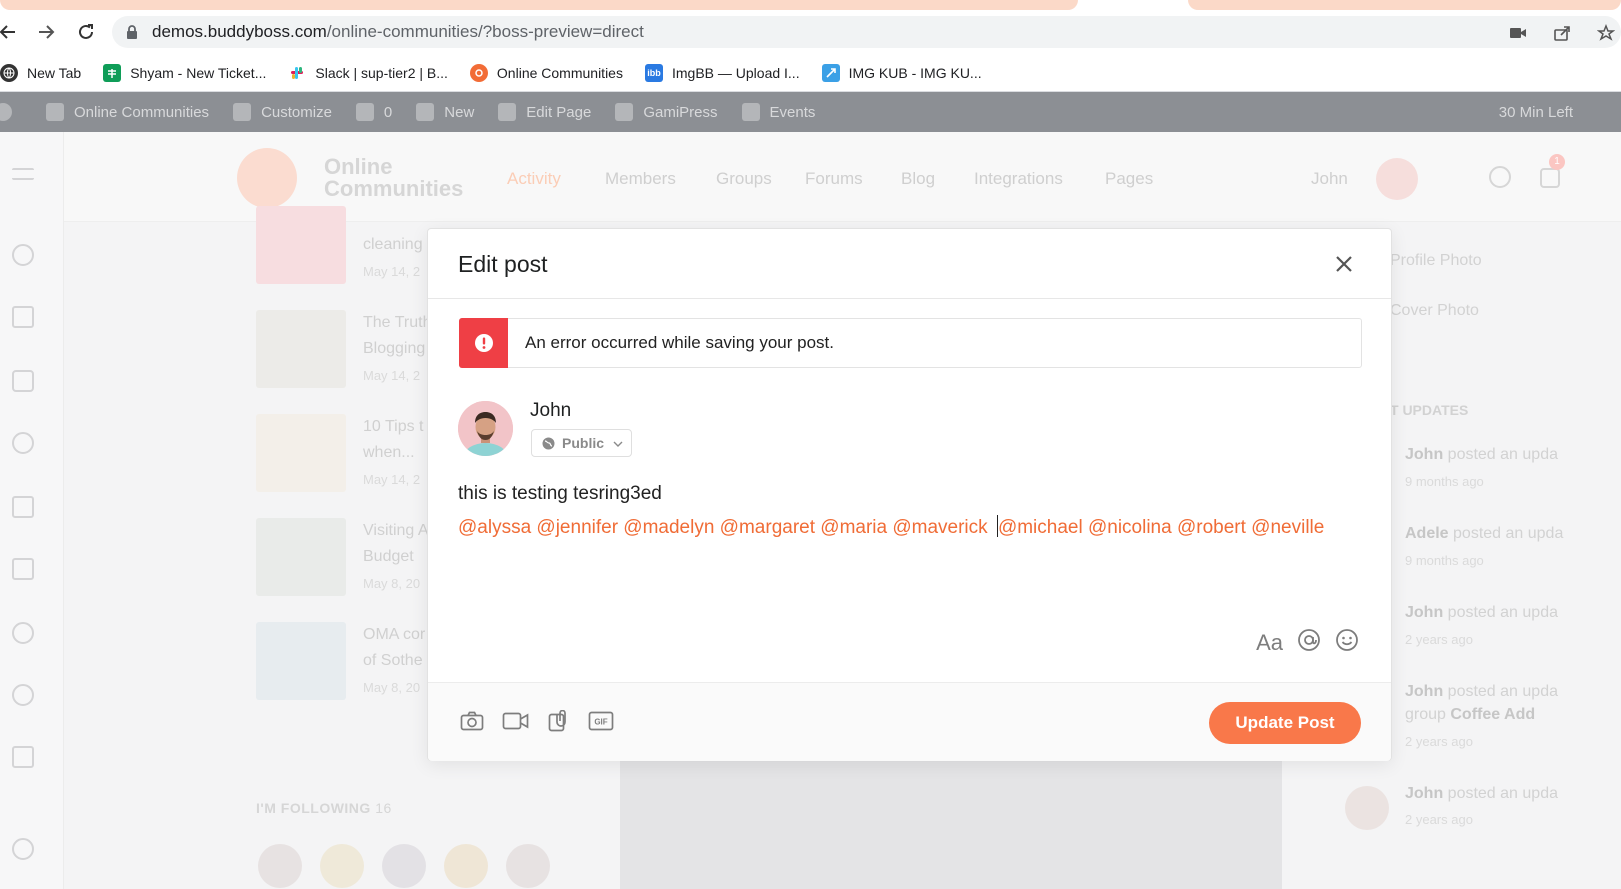  What do you see at coordinates (23, 757) in the screenshot?
I see `courses-icon` at bounding box center [23, 757].